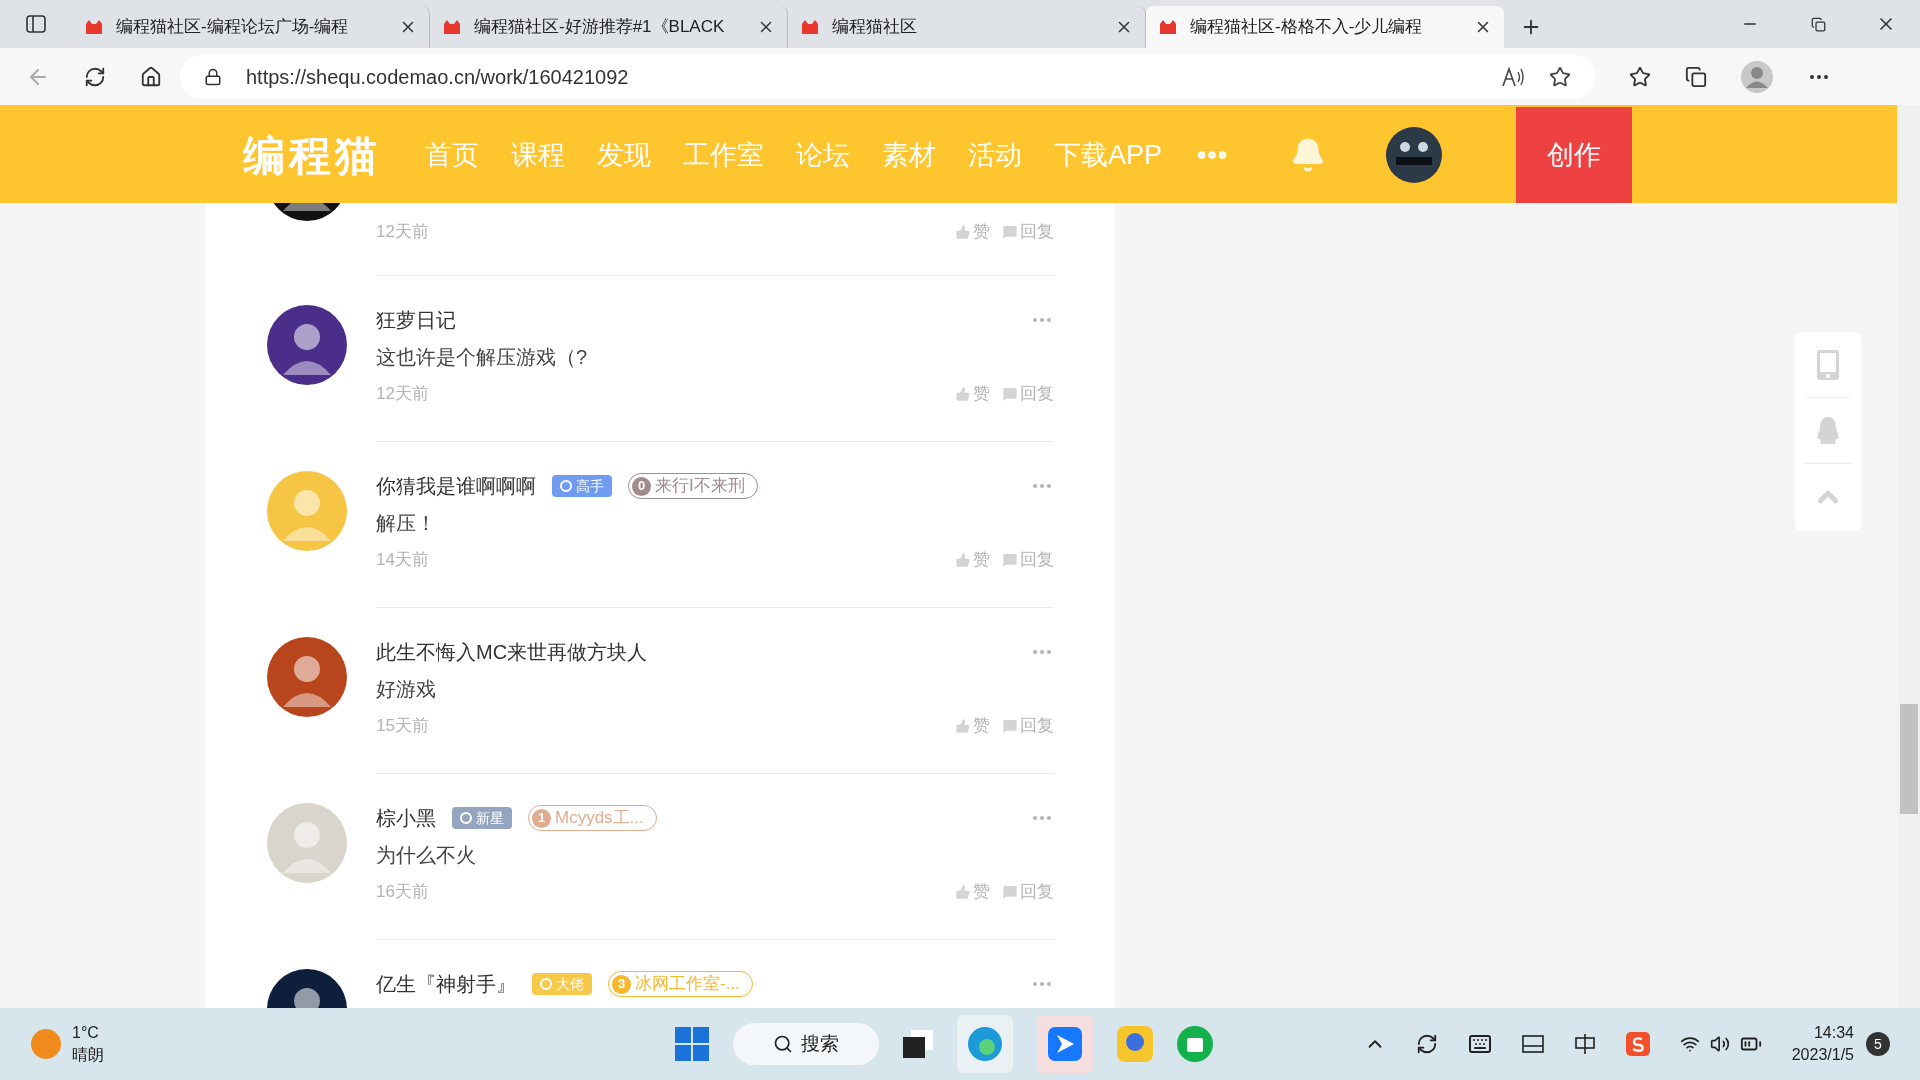 This screenshot has height=1080, width=1920. What do you see at coordinates (456, 486) in the screenshot?
I see `user-name: 你猜我是谁啊啊啊` at bounding box center [456, 486].